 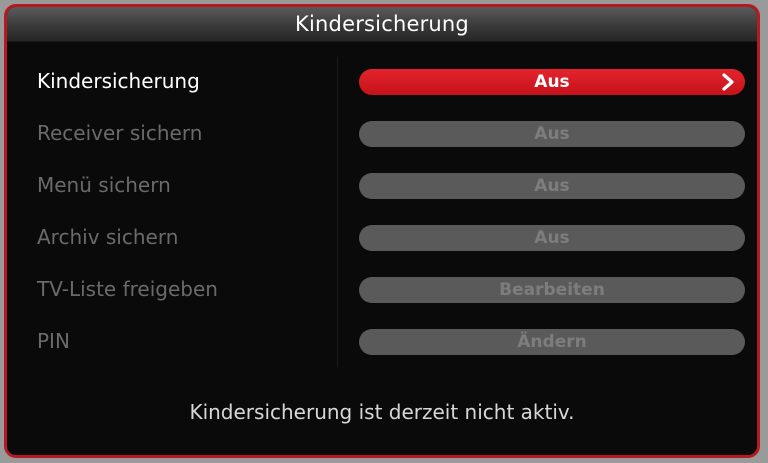 I want to click on row-label-menue-sichern: Menü sichern, so click(x=104, y=185).